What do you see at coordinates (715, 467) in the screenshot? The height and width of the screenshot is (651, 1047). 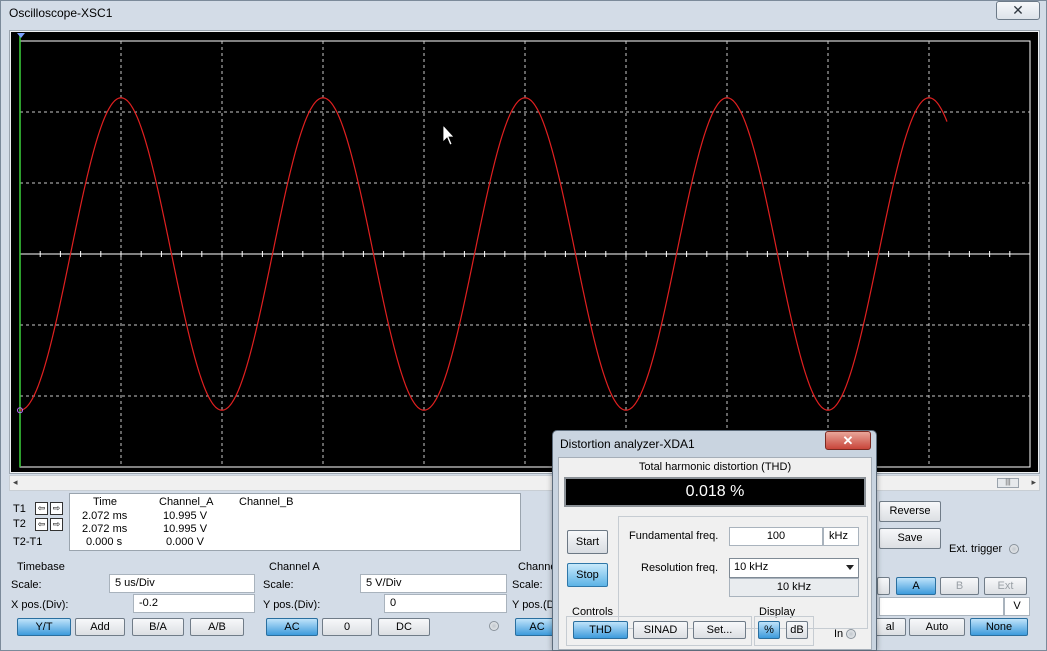 I see `thd-title: Total harmonic distortion (THD)` at bounding box center [715, 467].